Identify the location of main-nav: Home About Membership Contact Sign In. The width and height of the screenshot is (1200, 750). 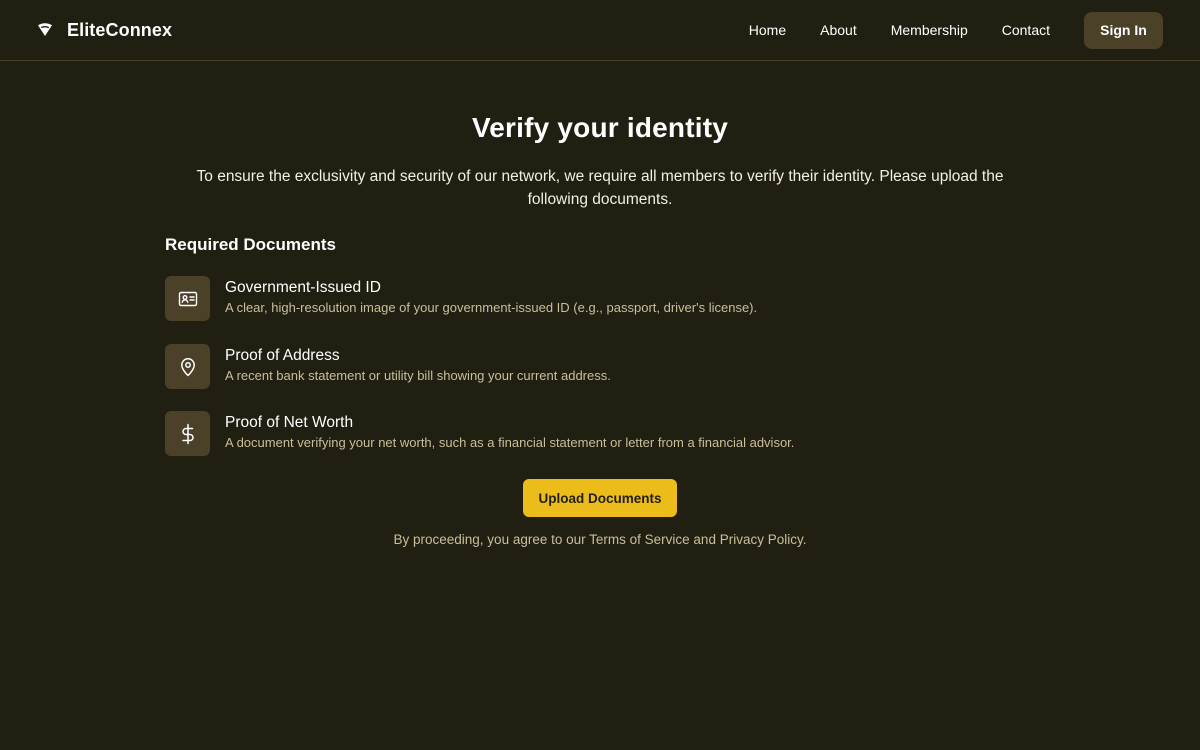
(956, 30).